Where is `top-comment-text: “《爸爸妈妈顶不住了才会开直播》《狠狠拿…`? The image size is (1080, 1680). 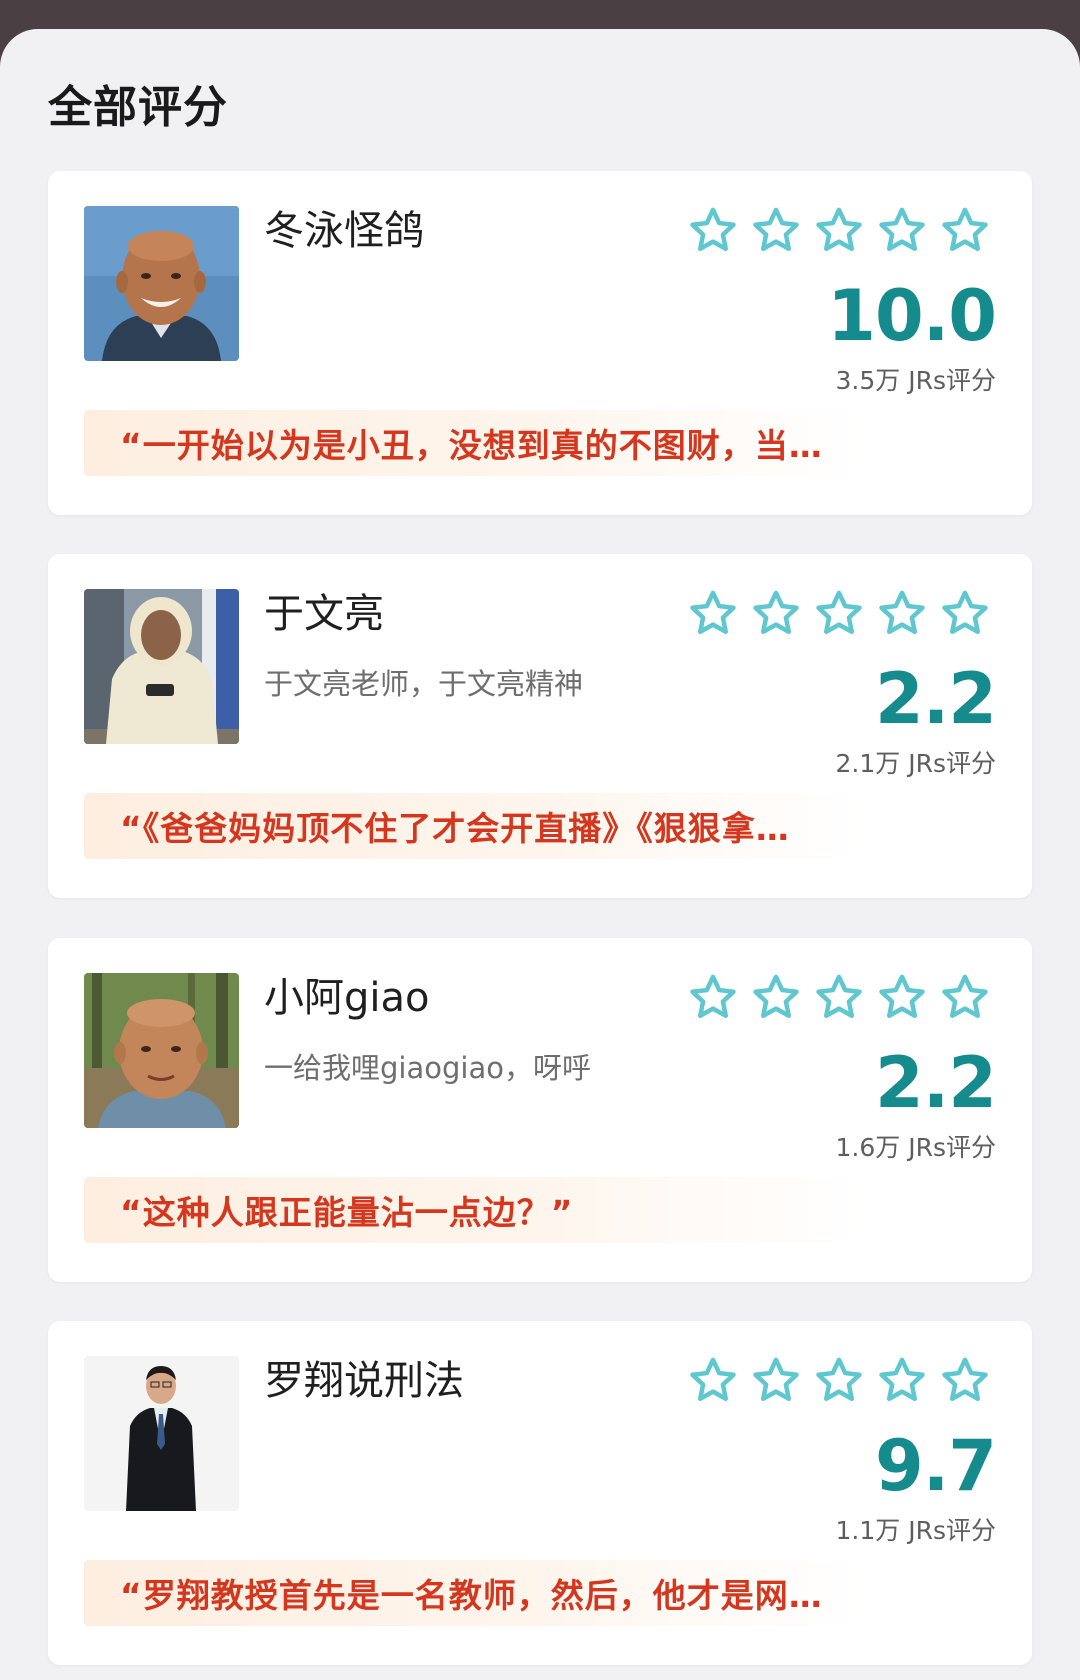 top-comment-text: “《爸爸妈妈顶不住了才会开直播》《狠狠拿… is located at coordinates (455, 828).